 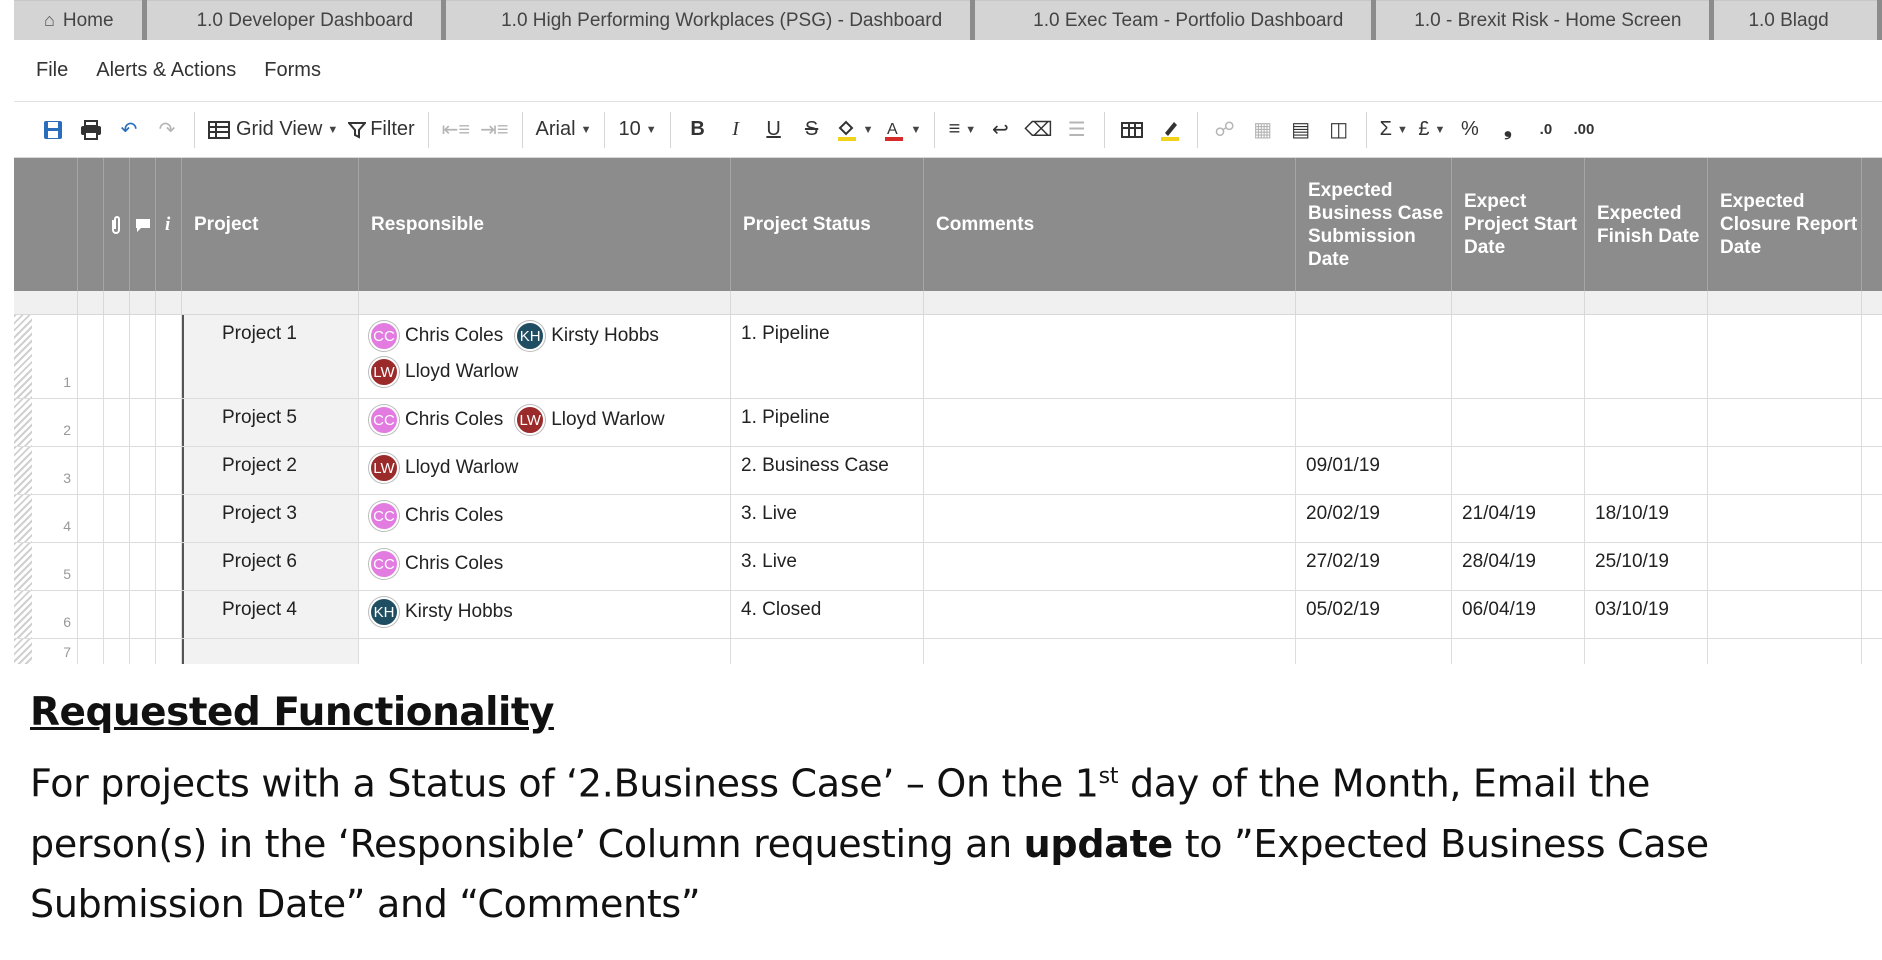 What do you see at coordinates (1646, 224) in the screenshot?
I see `column-header-finish-date: Expected Finish Date` at bounding box center [1646, 224].